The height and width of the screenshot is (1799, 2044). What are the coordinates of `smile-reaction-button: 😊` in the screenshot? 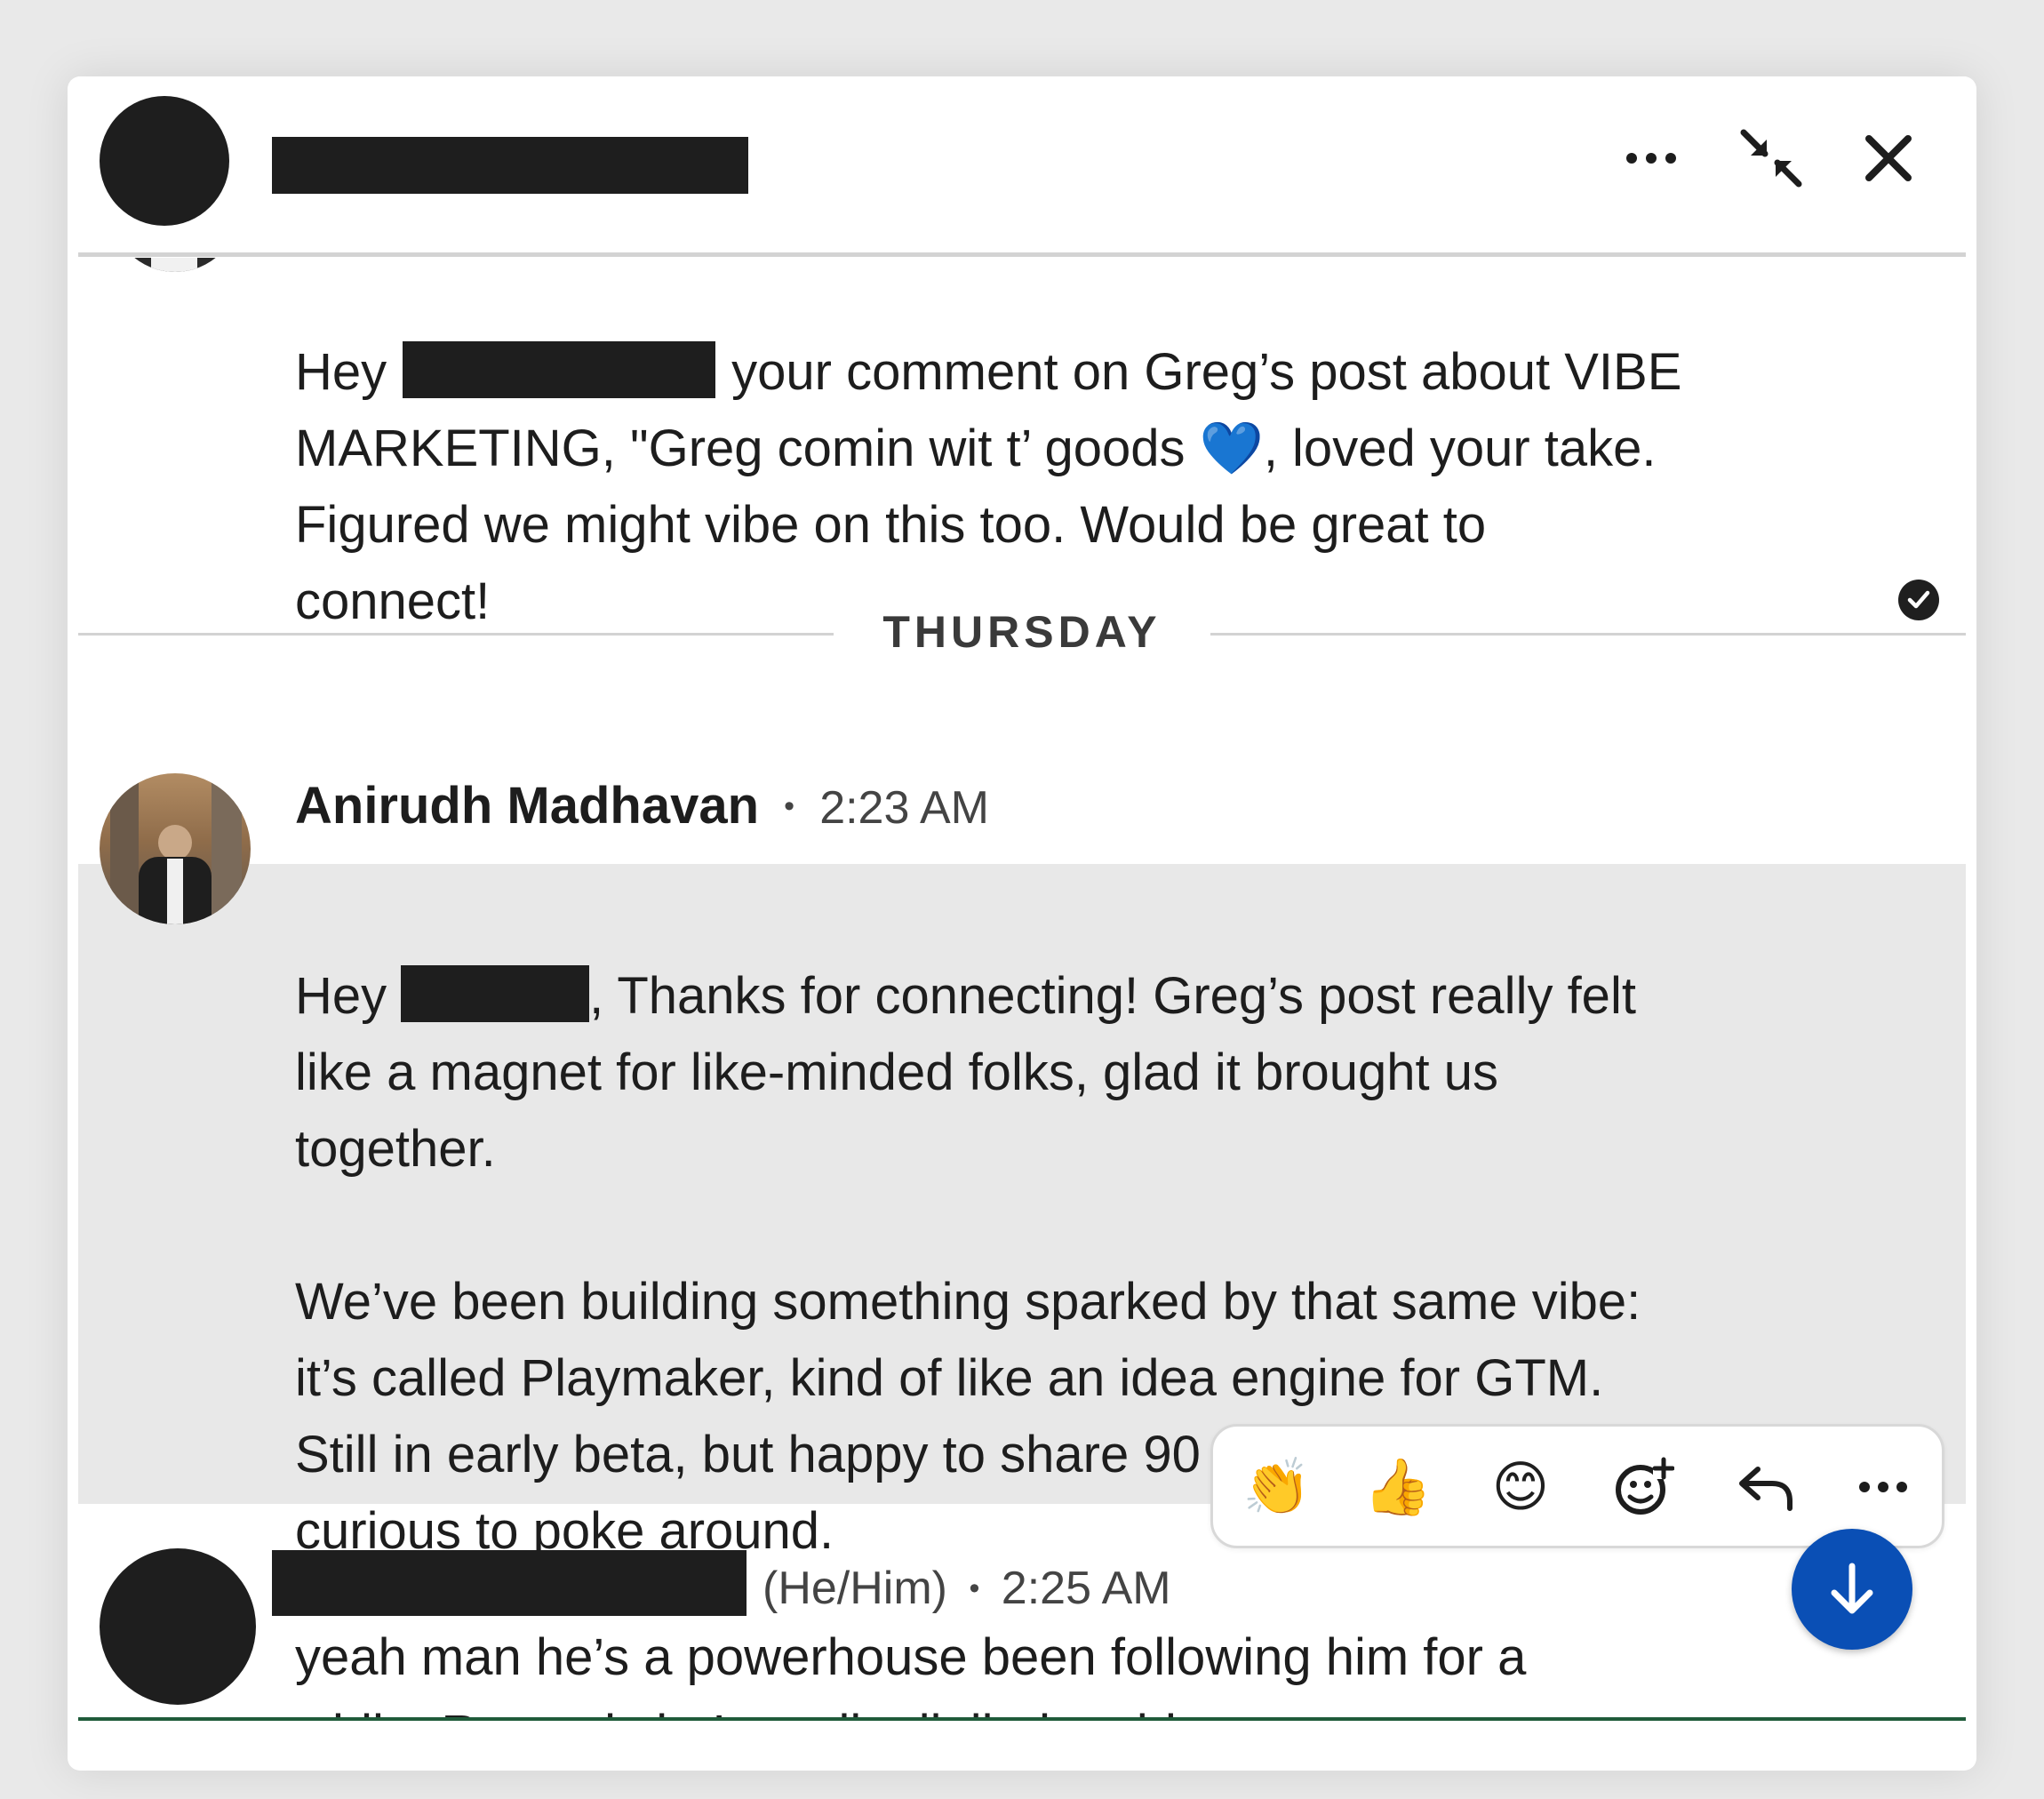 It's located at (1520, 1487).